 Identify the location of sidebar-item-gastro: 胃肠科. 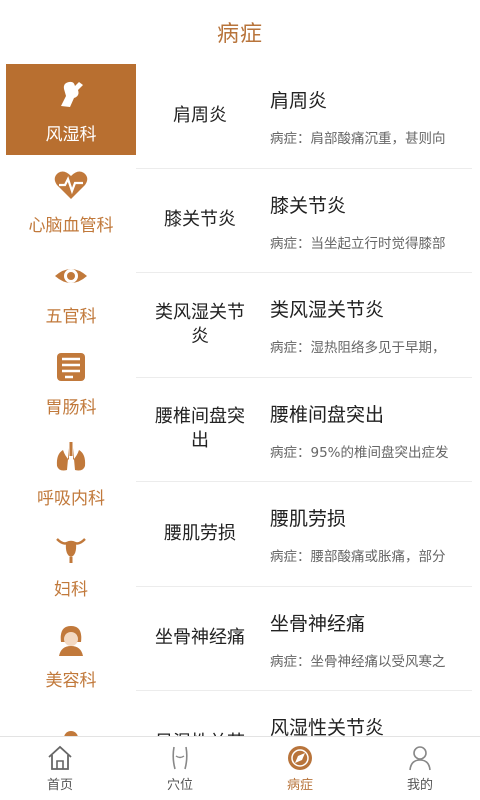
(71, 382).